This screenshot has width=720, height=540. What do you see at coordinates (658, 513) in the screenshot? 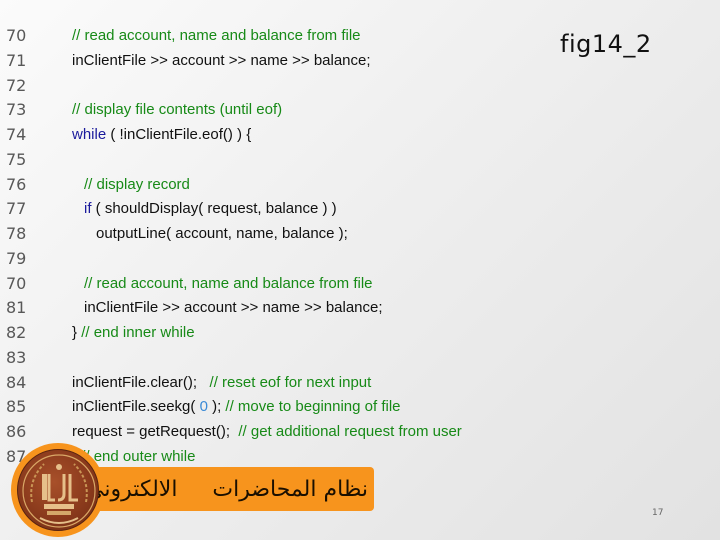
I see `page-number: 17` at bounding box center [658, 513].